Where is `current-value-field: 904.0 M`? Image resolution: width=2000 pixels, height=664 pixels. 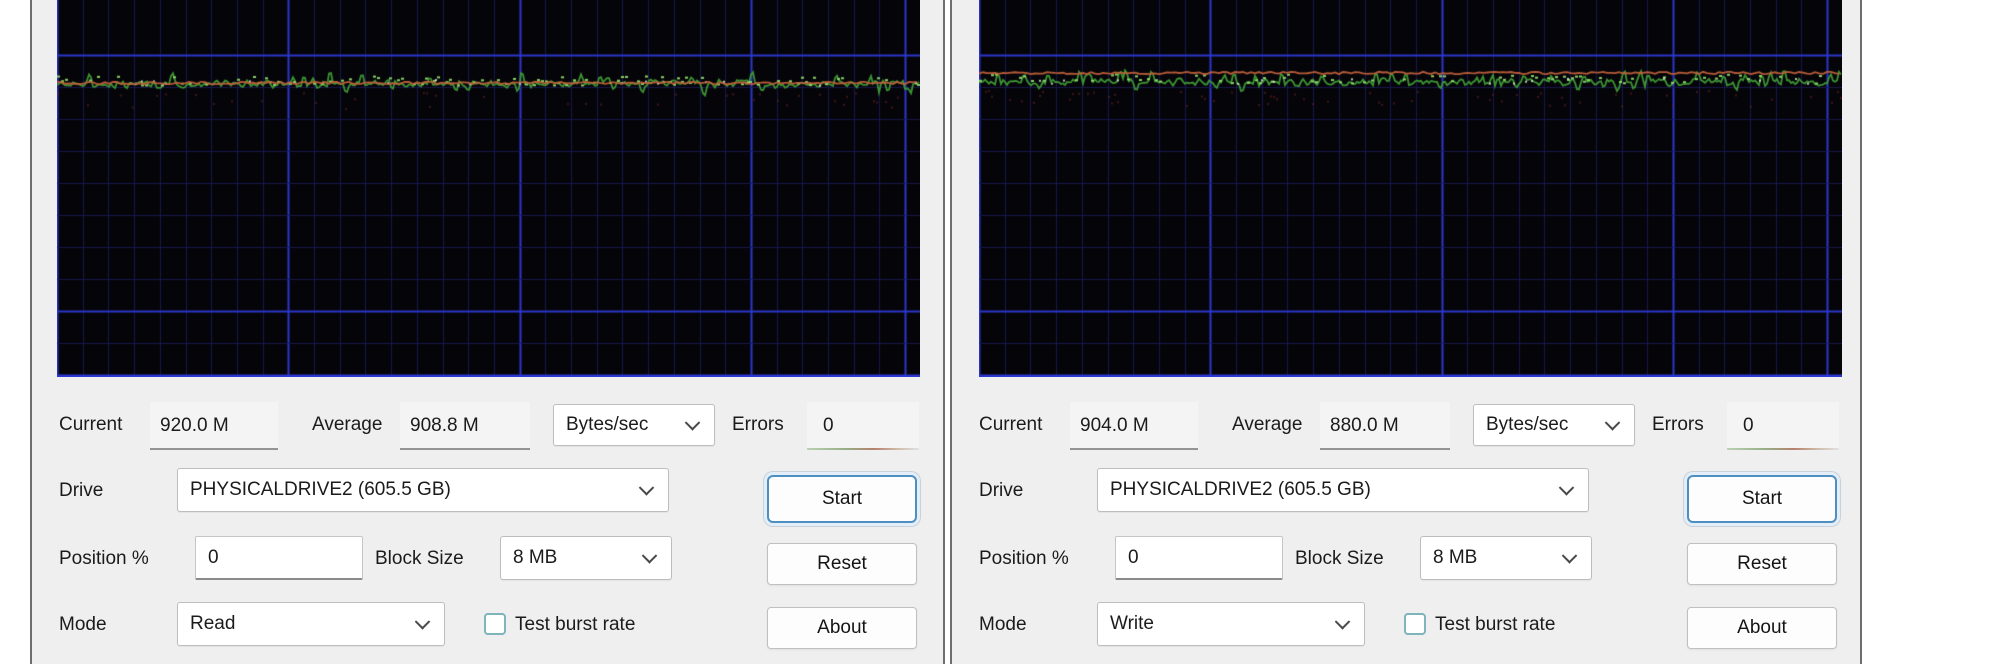
current-value-field: 904.0 M is located at coordinates (1134, 426).